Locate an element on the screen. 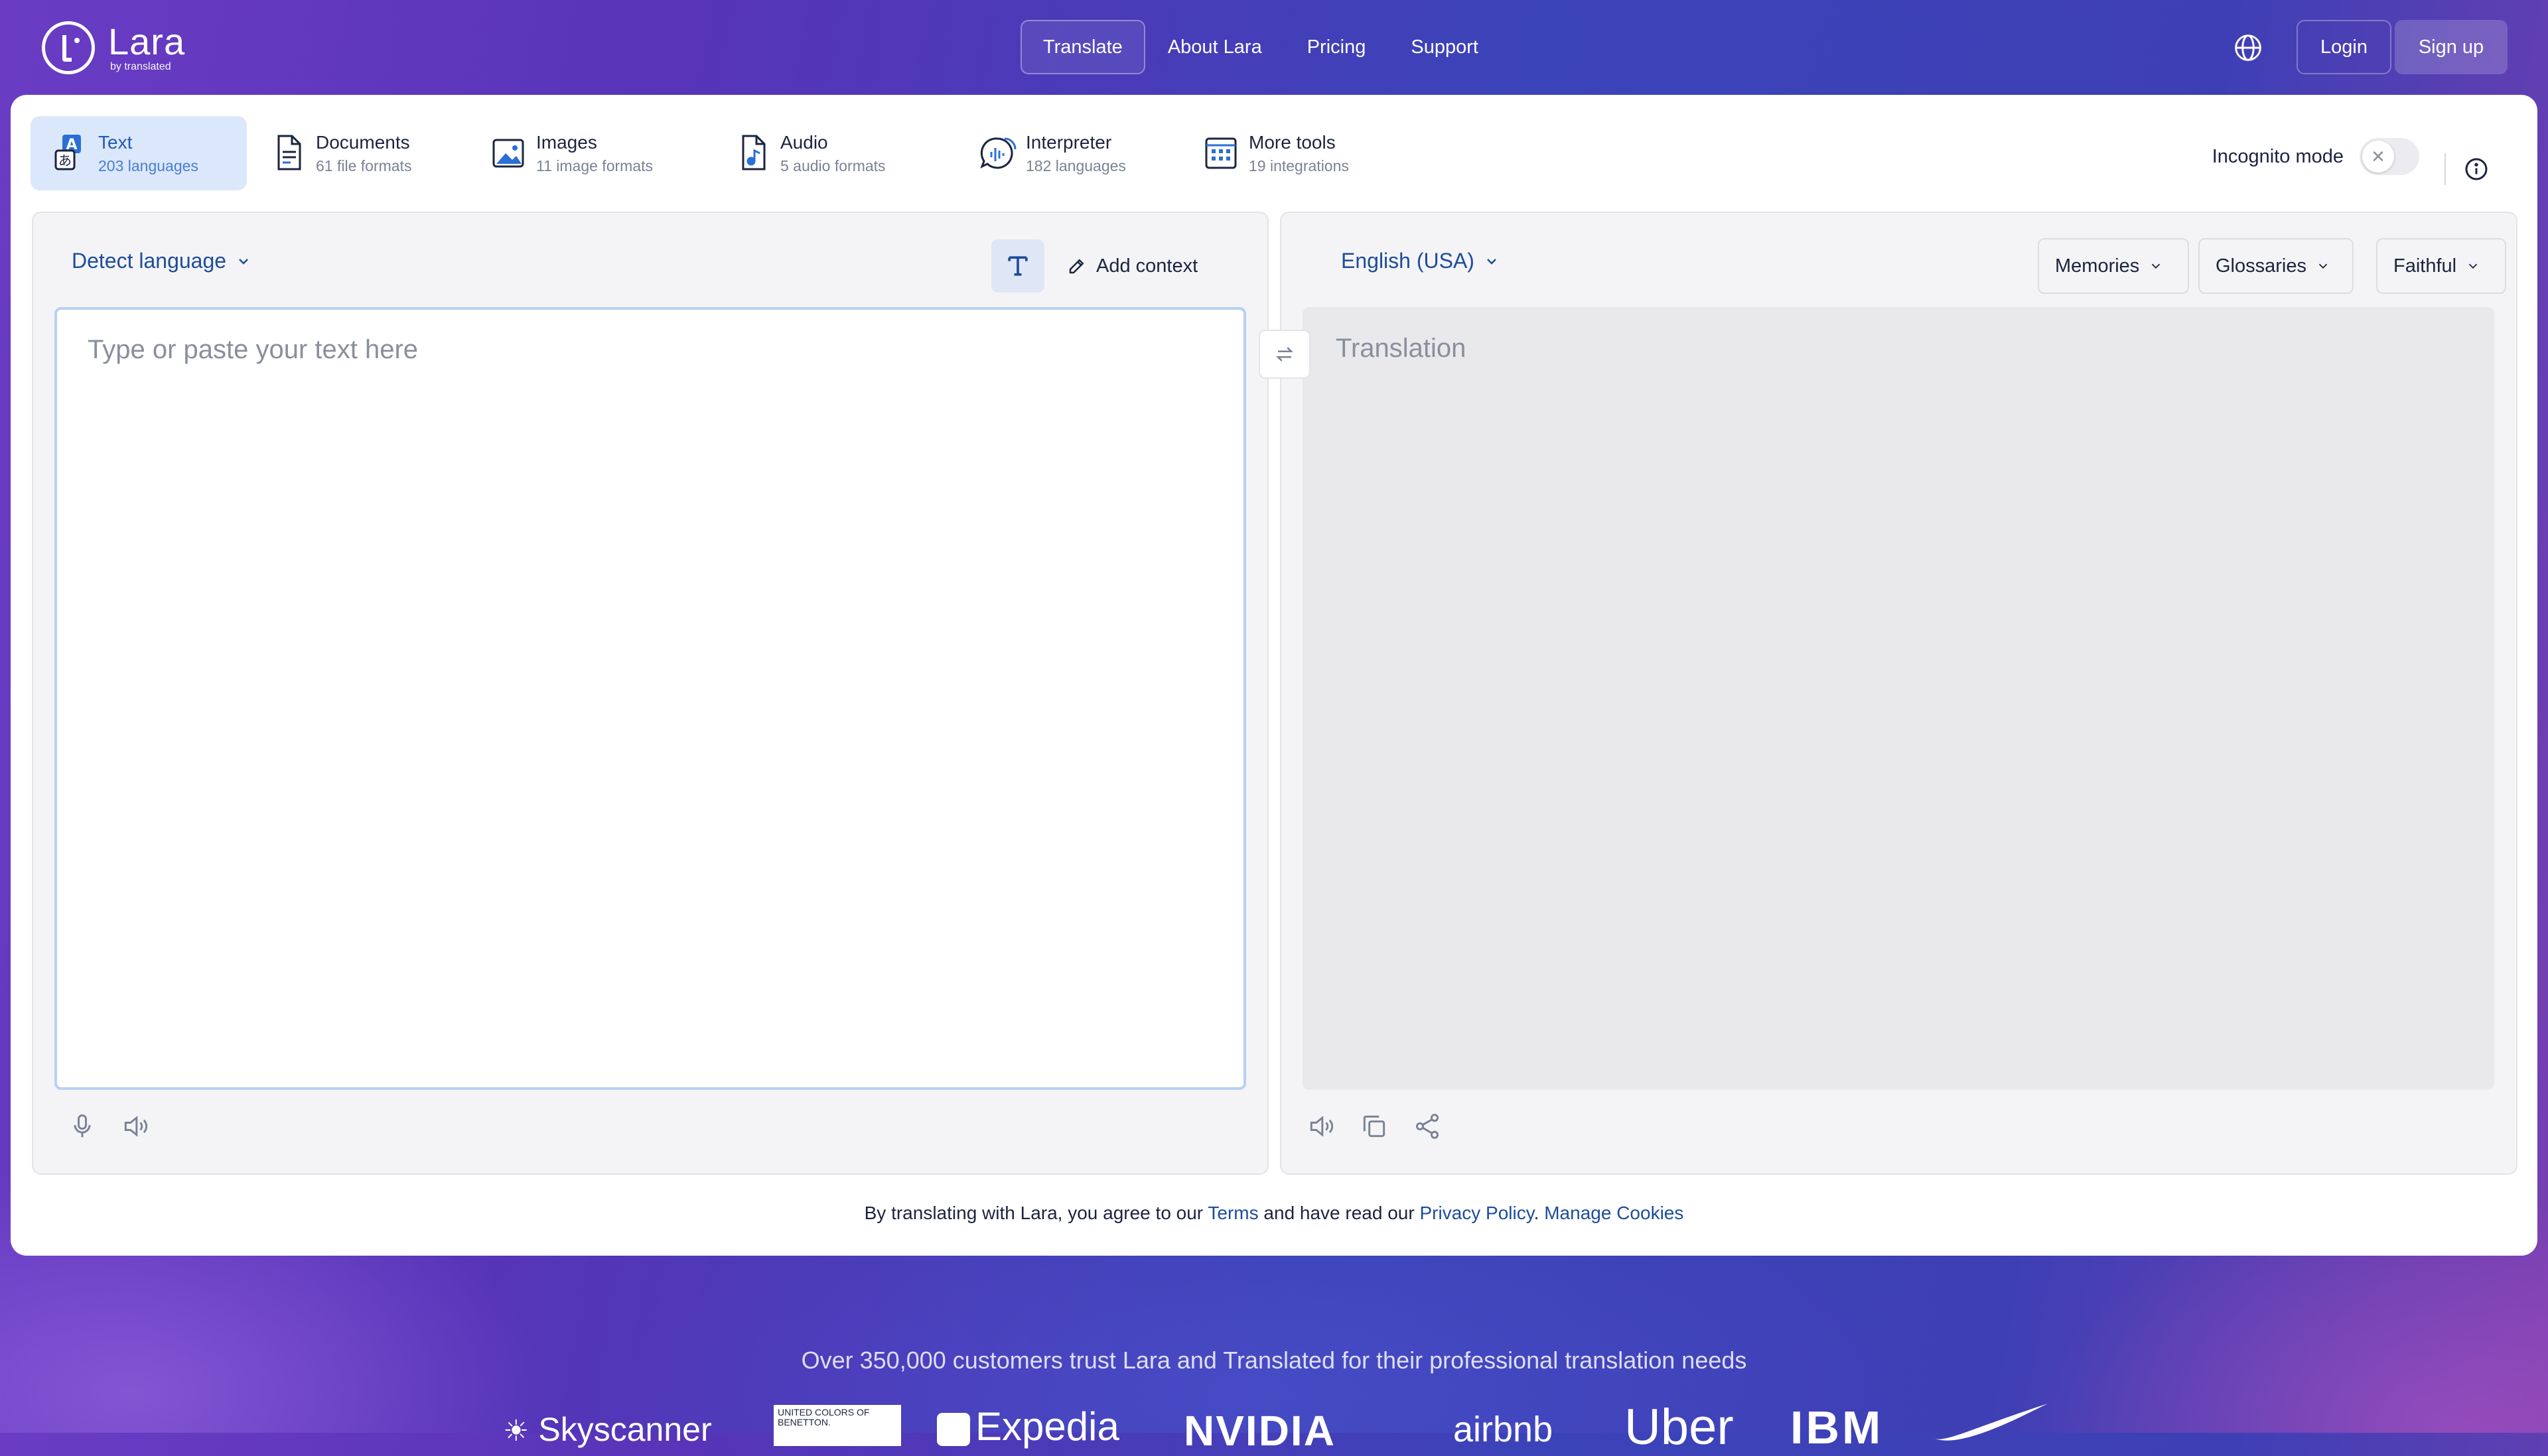  nav-support: Support is located at coordinates (1445, 47).